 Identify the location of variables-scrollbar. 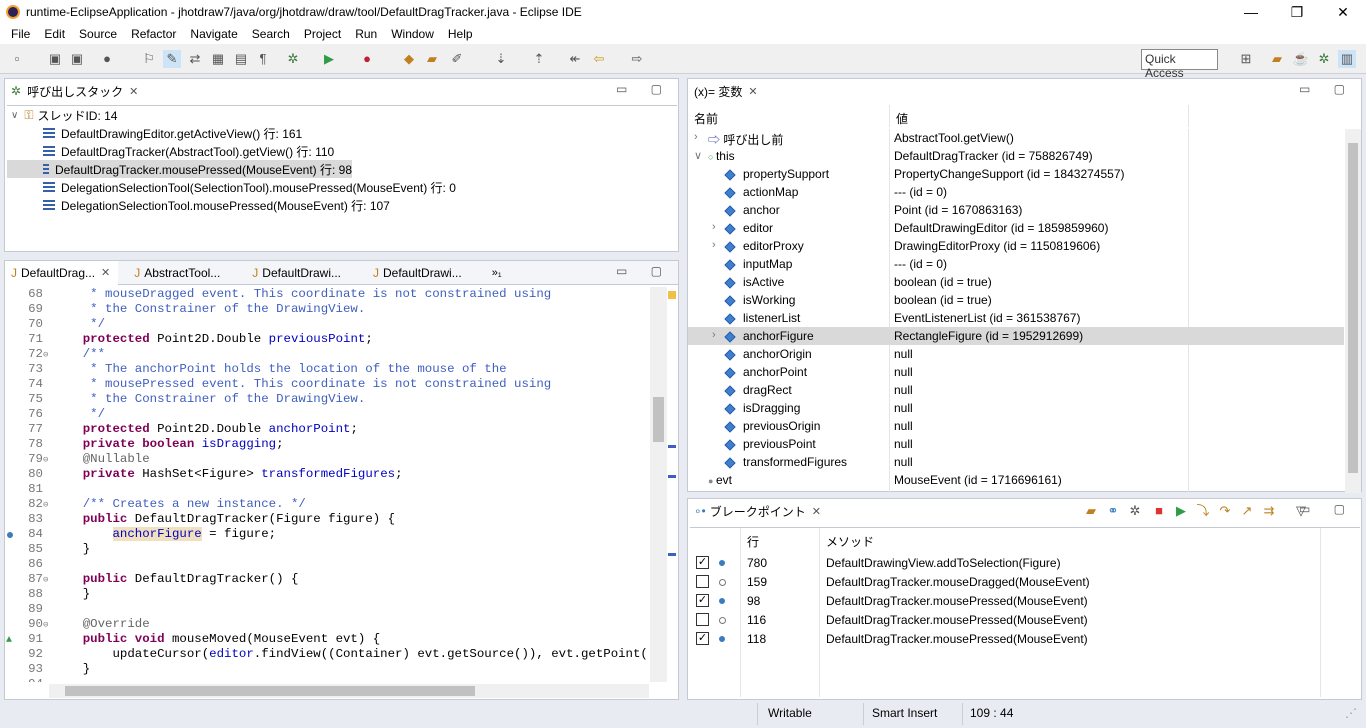
(1353, 311).